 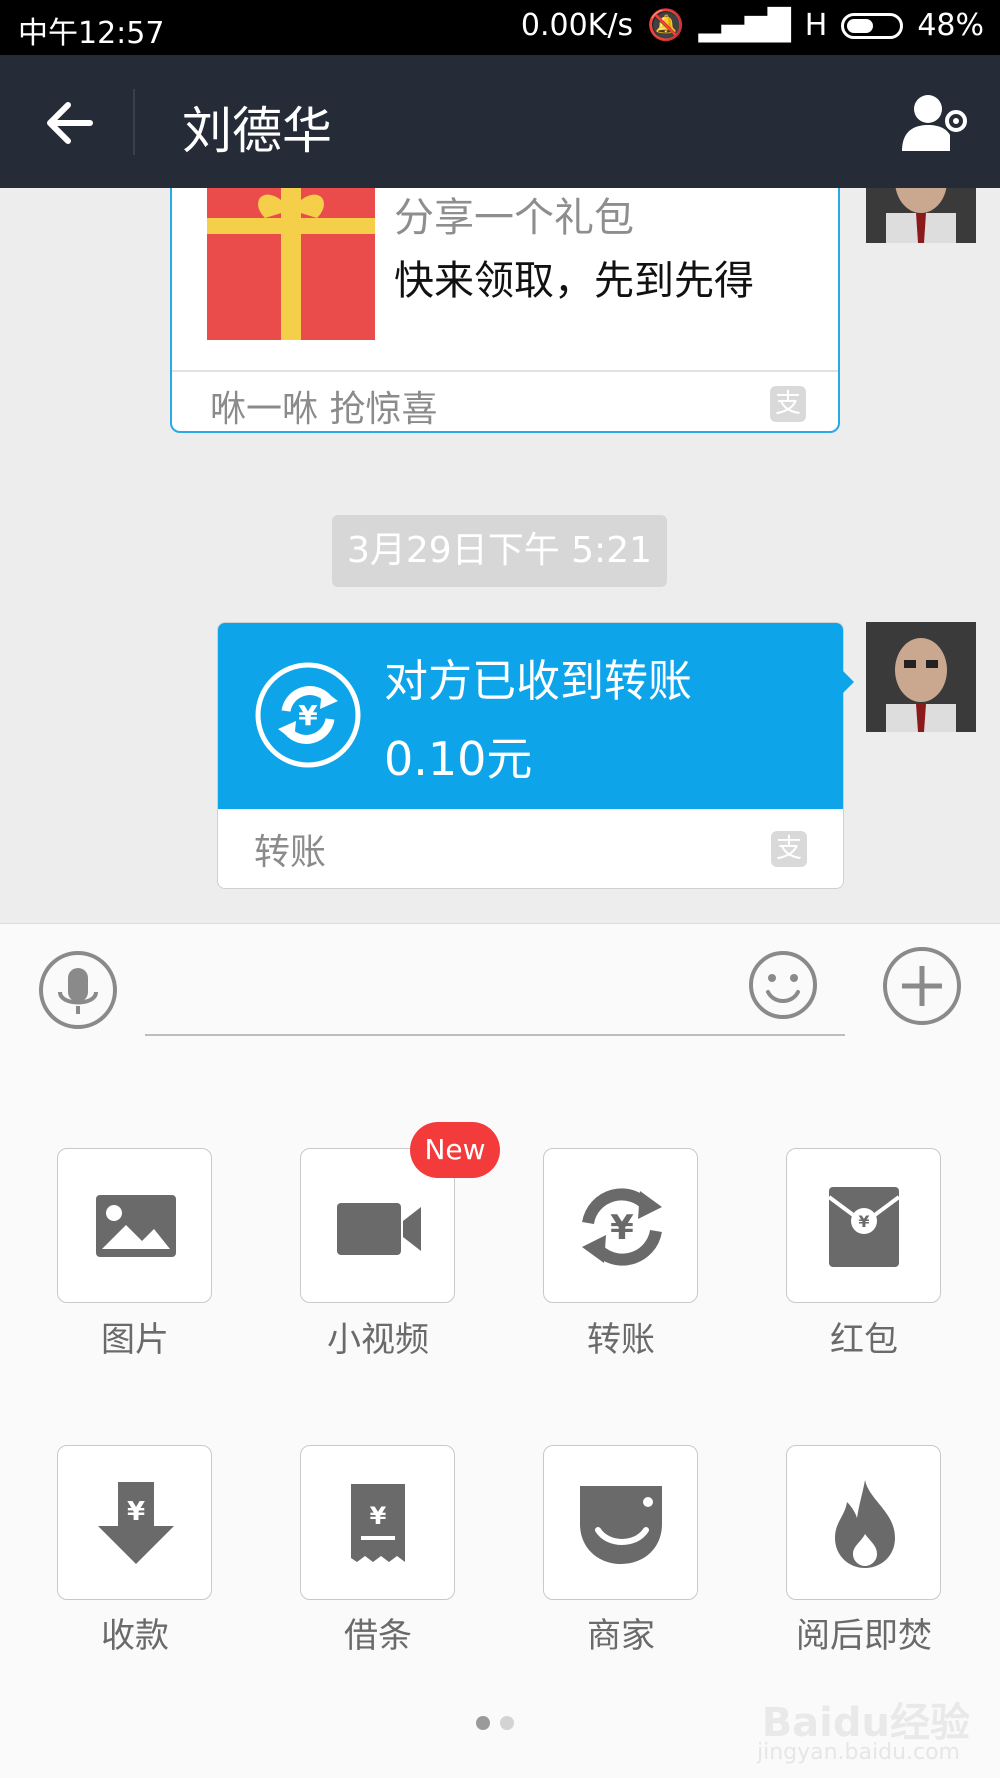 I want to click on receive-money-button: ¥, so click(x=134, y=1522).